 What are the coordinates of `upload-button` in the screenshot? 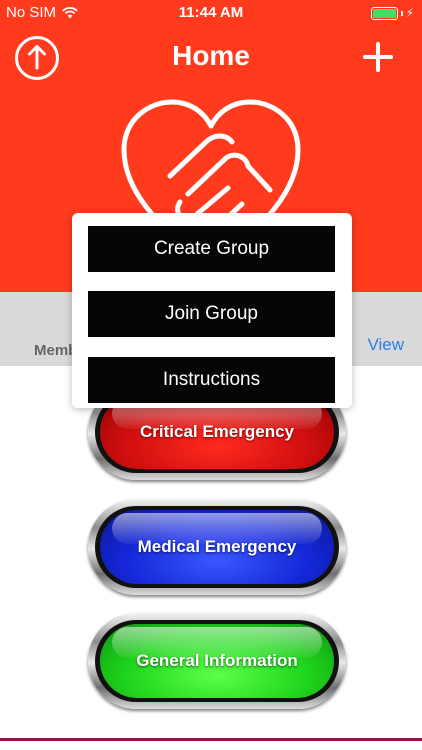 It's located at (37, 58).